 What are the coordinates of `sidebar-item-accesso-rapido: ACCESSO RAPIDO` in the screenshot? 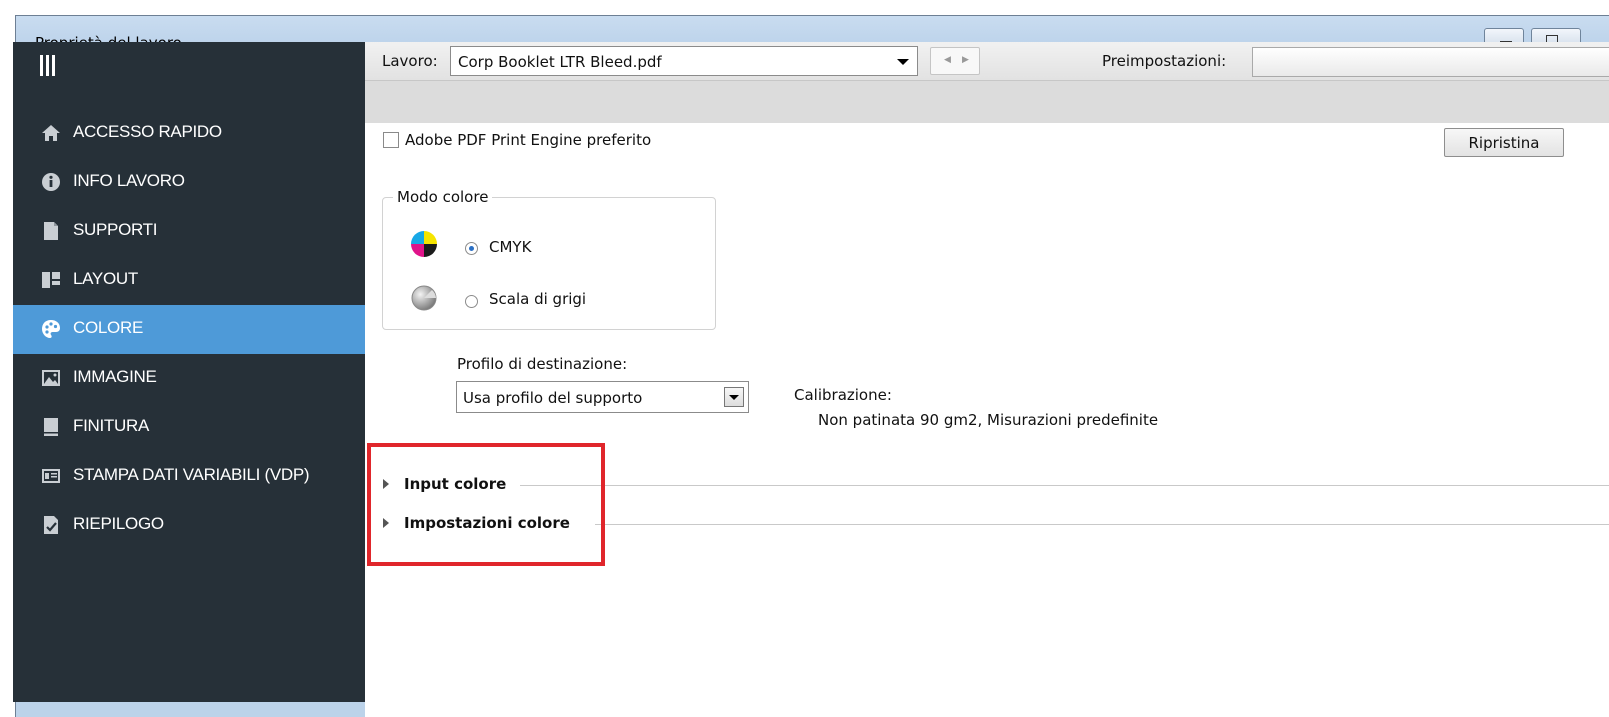 It's located at (189, 133).